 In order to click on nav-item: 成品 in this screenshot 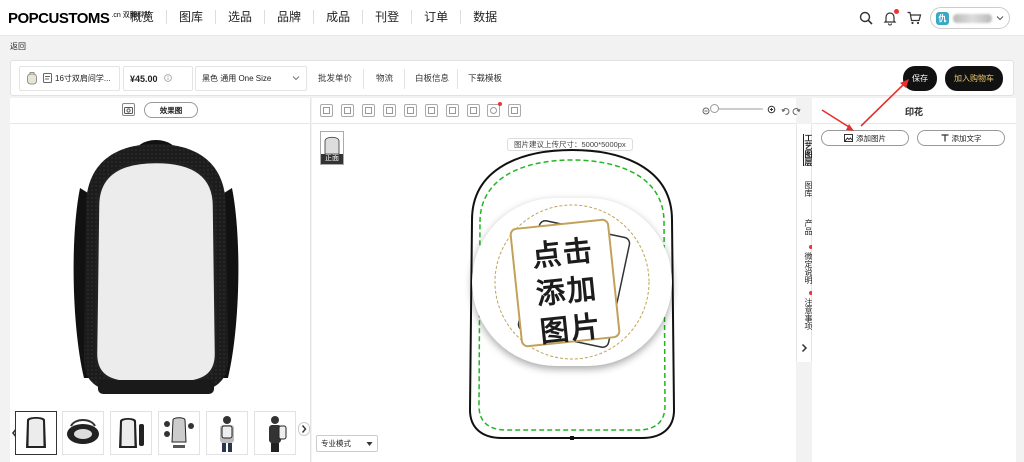, I will do `click(337, 17)`.